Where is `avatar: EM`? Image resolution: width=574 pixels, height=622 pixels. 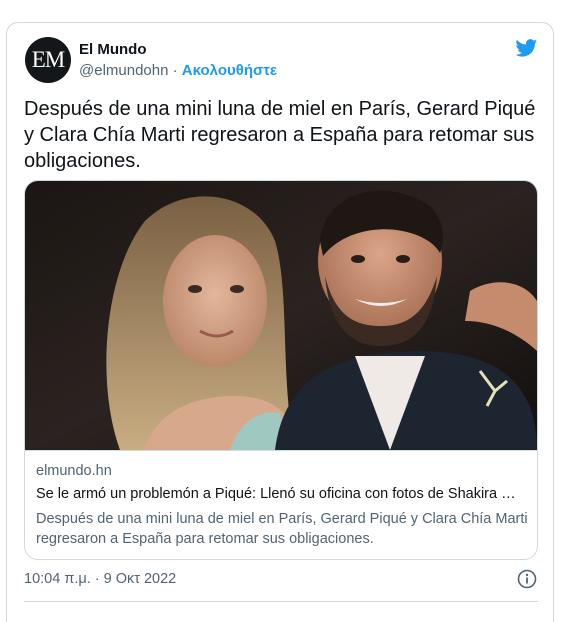 avatar: EM is located at coordinates (48, 60).